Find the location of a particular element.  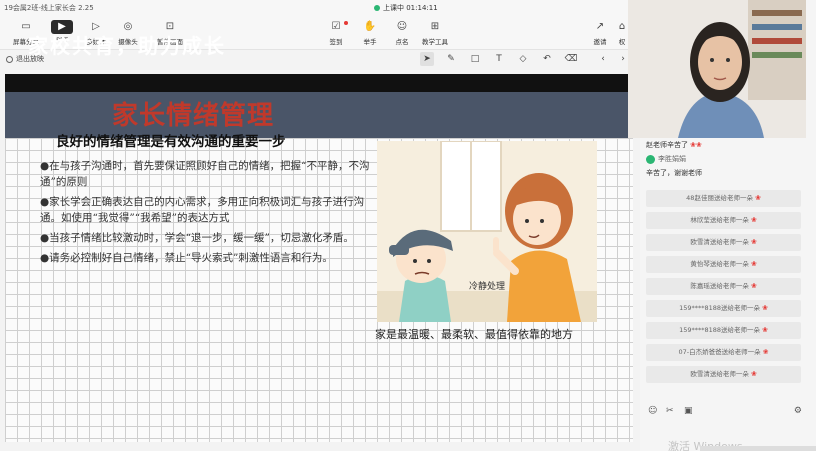

teacher-video-feed is located at coordinates (717, 69).